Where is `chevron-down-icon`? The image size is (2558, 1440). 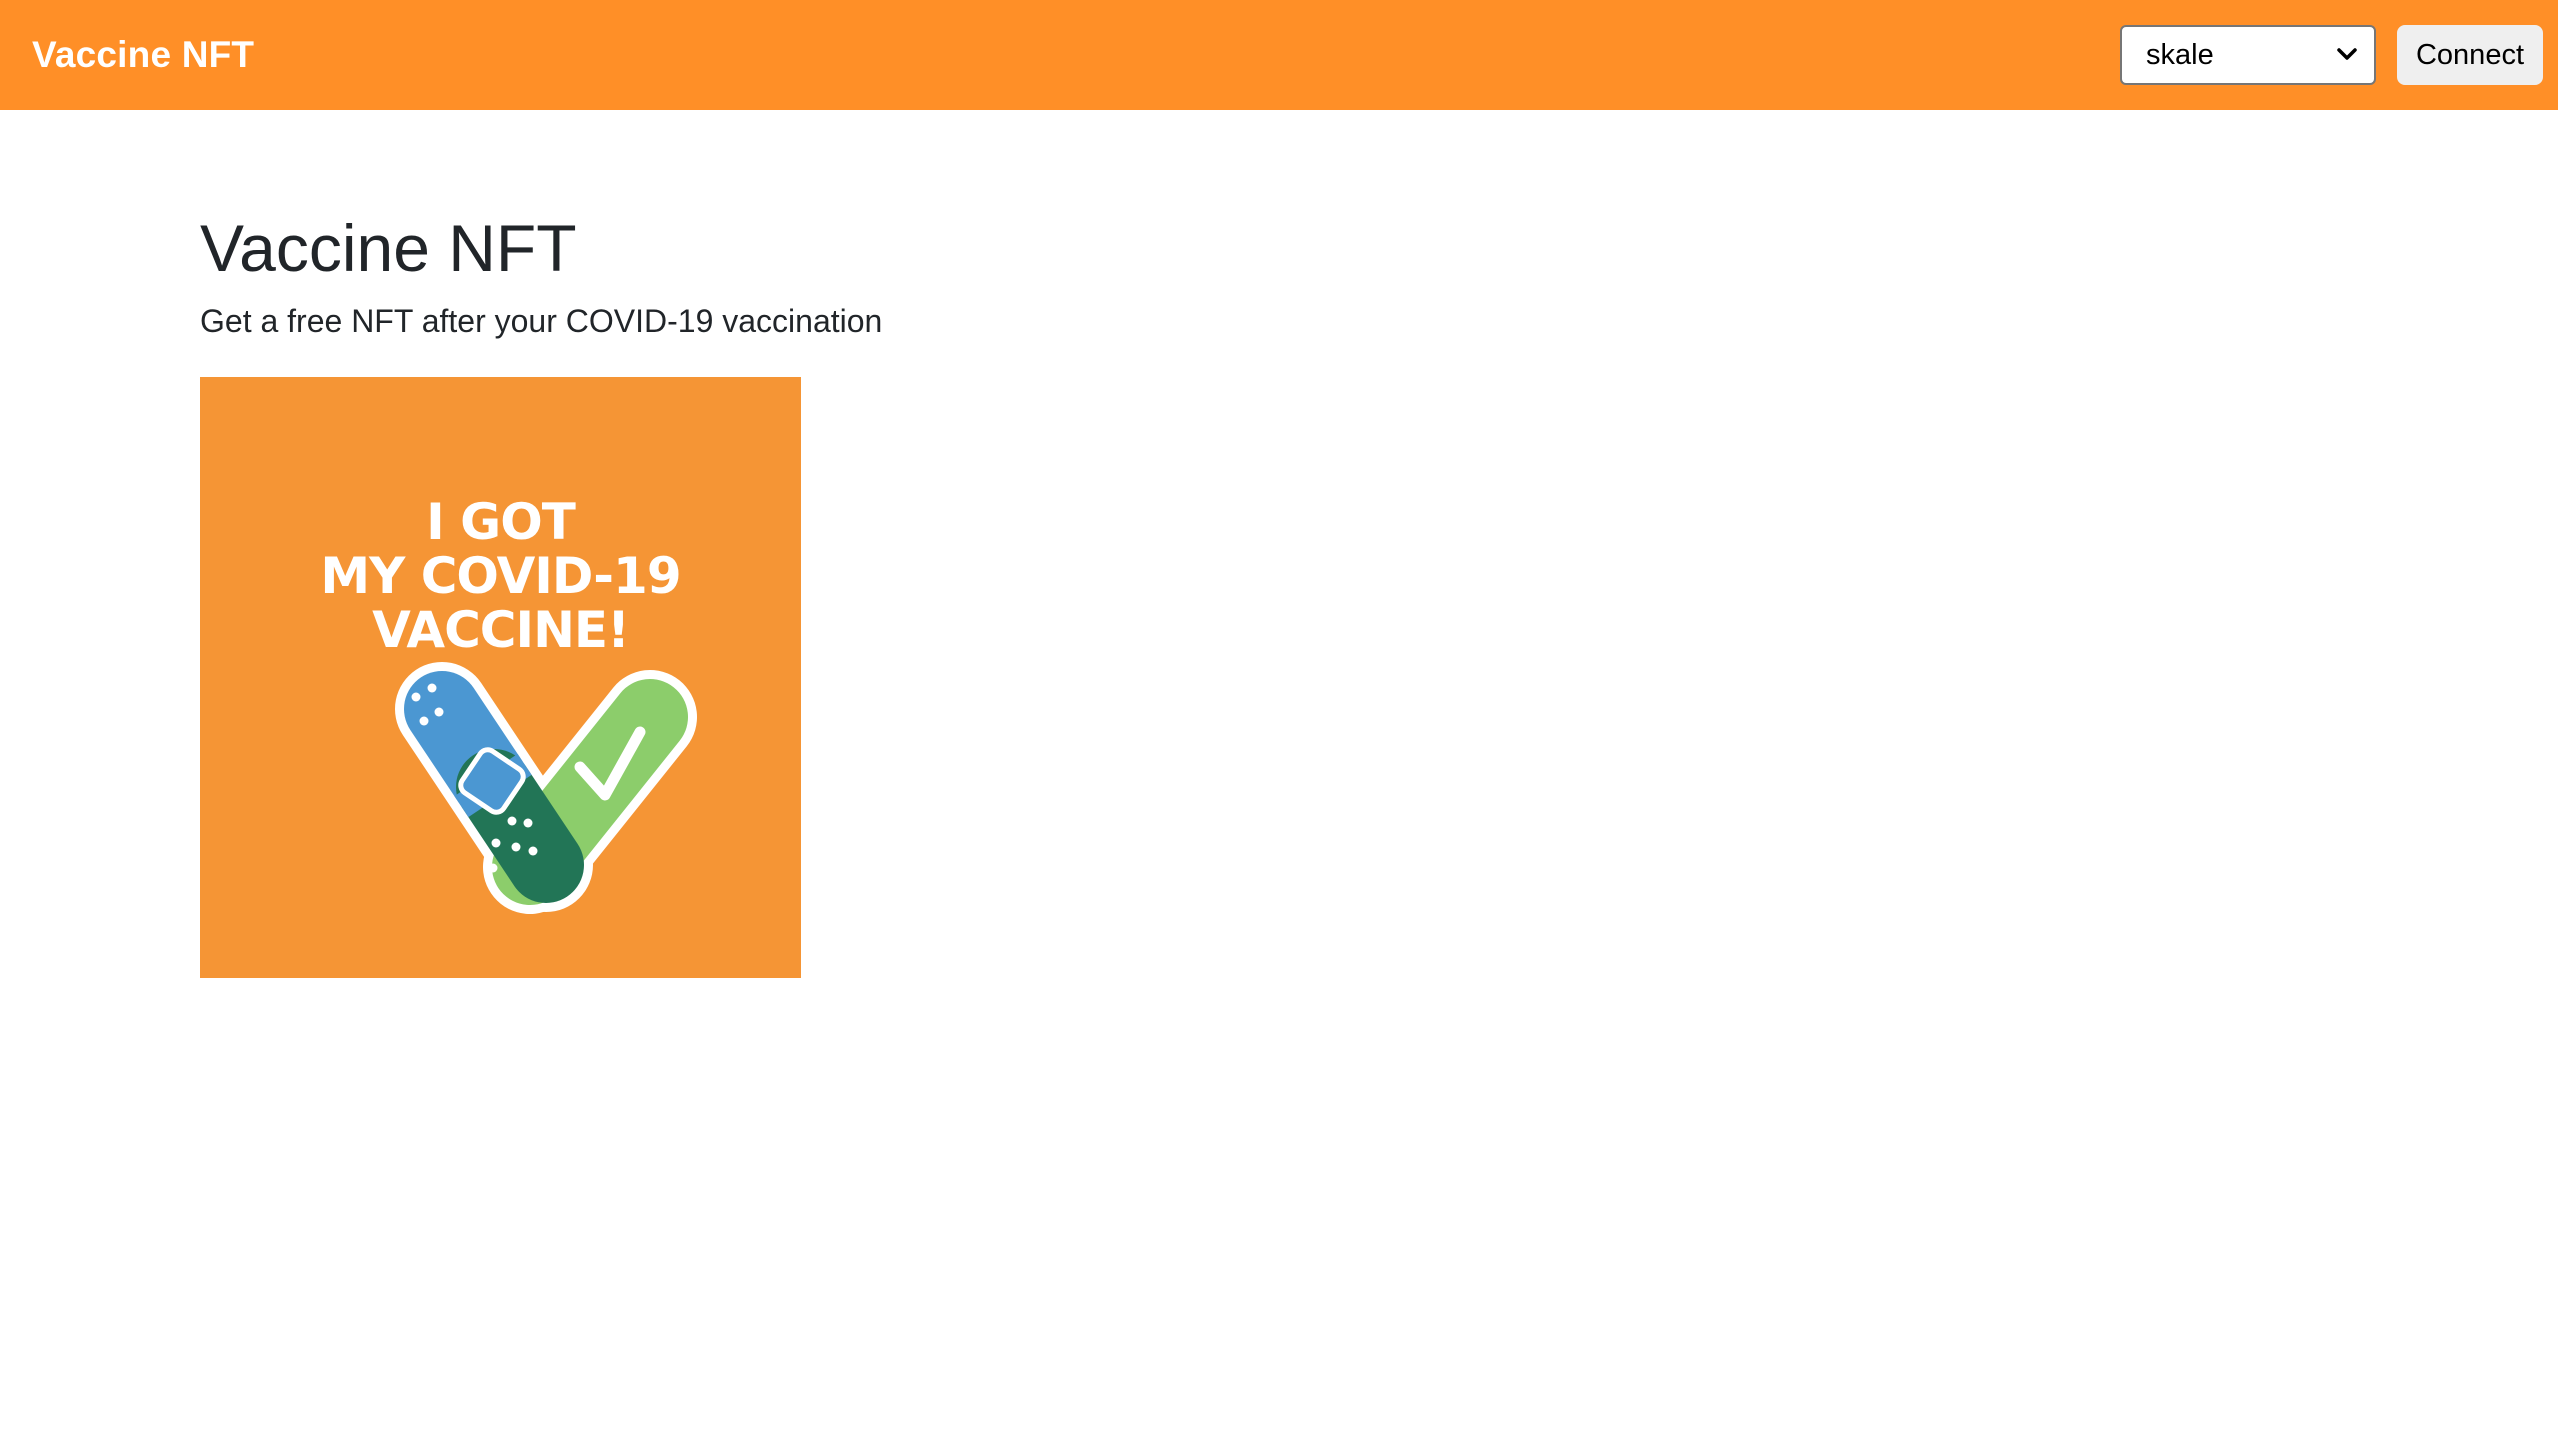 chevron-down-icon is located at coordinates (2347, 54).